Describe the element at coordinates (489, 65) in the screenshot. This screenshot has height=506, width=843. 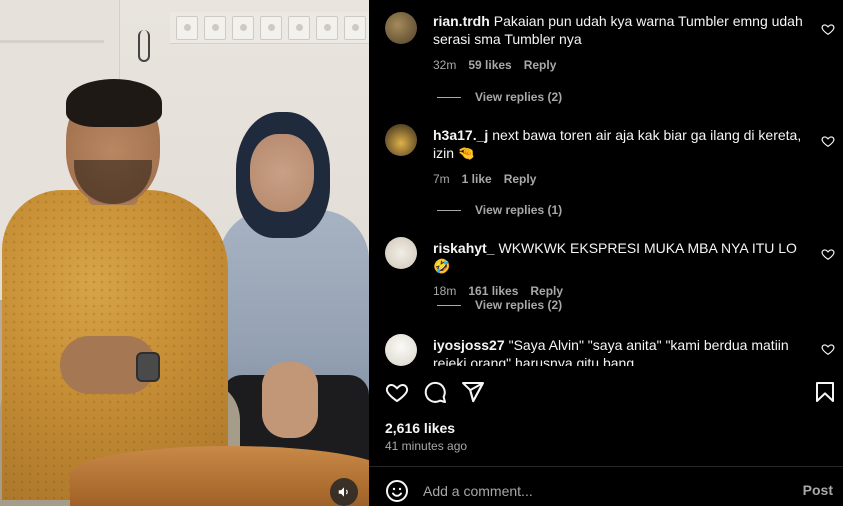
I see `comment-likes: 59 likes` at that location.